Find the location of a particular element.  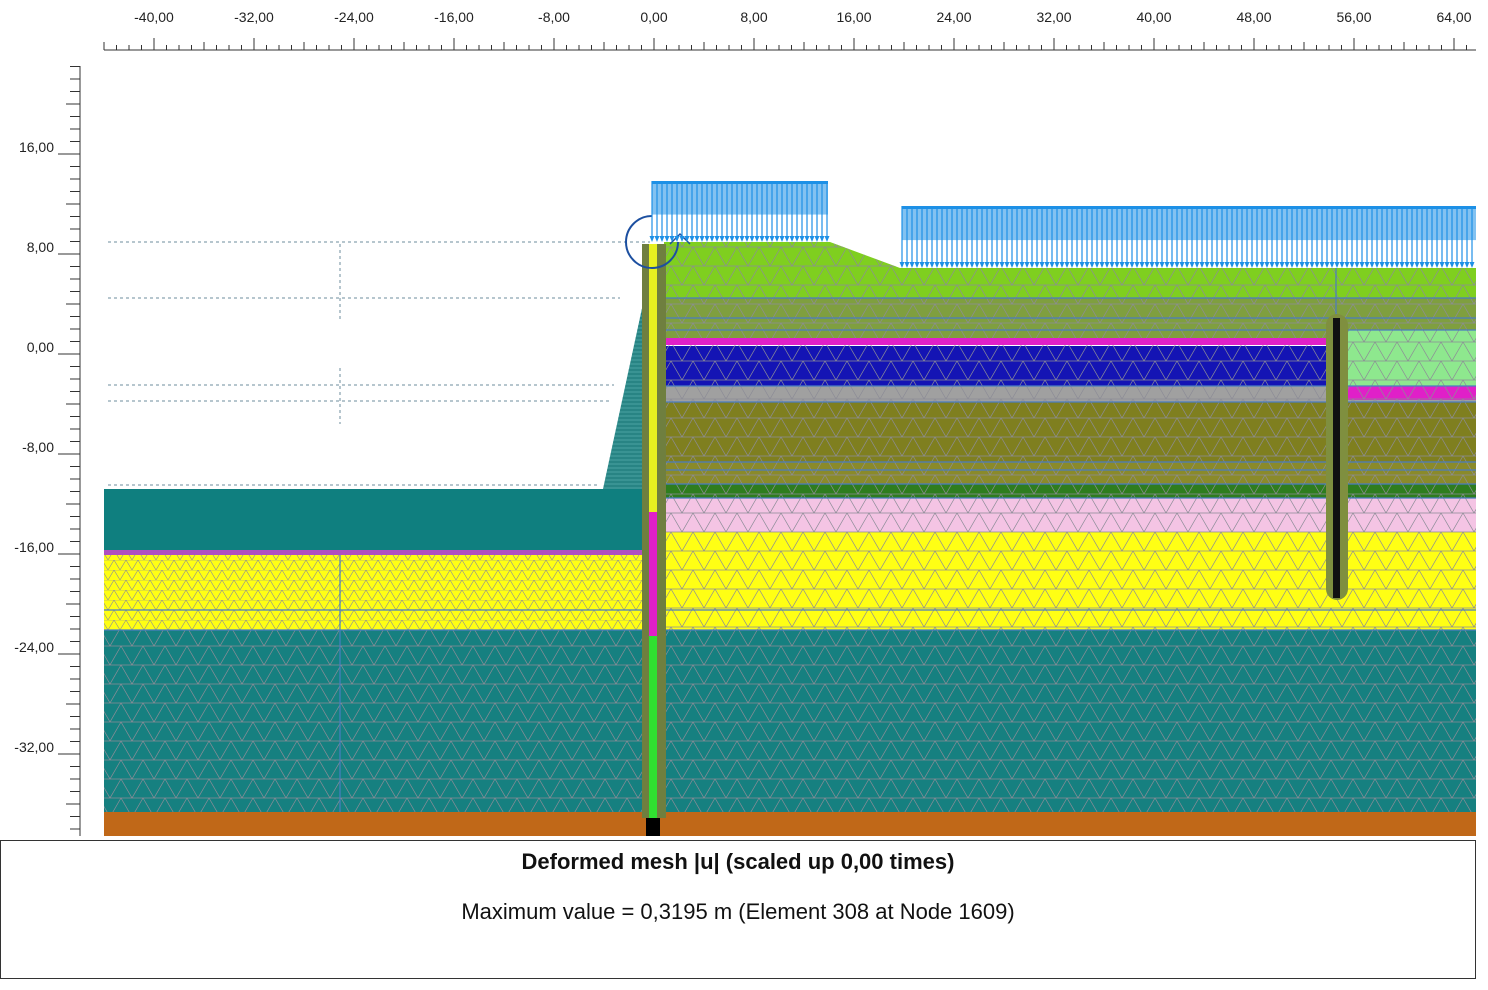

y-tick-label: 8,00 is located at coordinates (40, 247).